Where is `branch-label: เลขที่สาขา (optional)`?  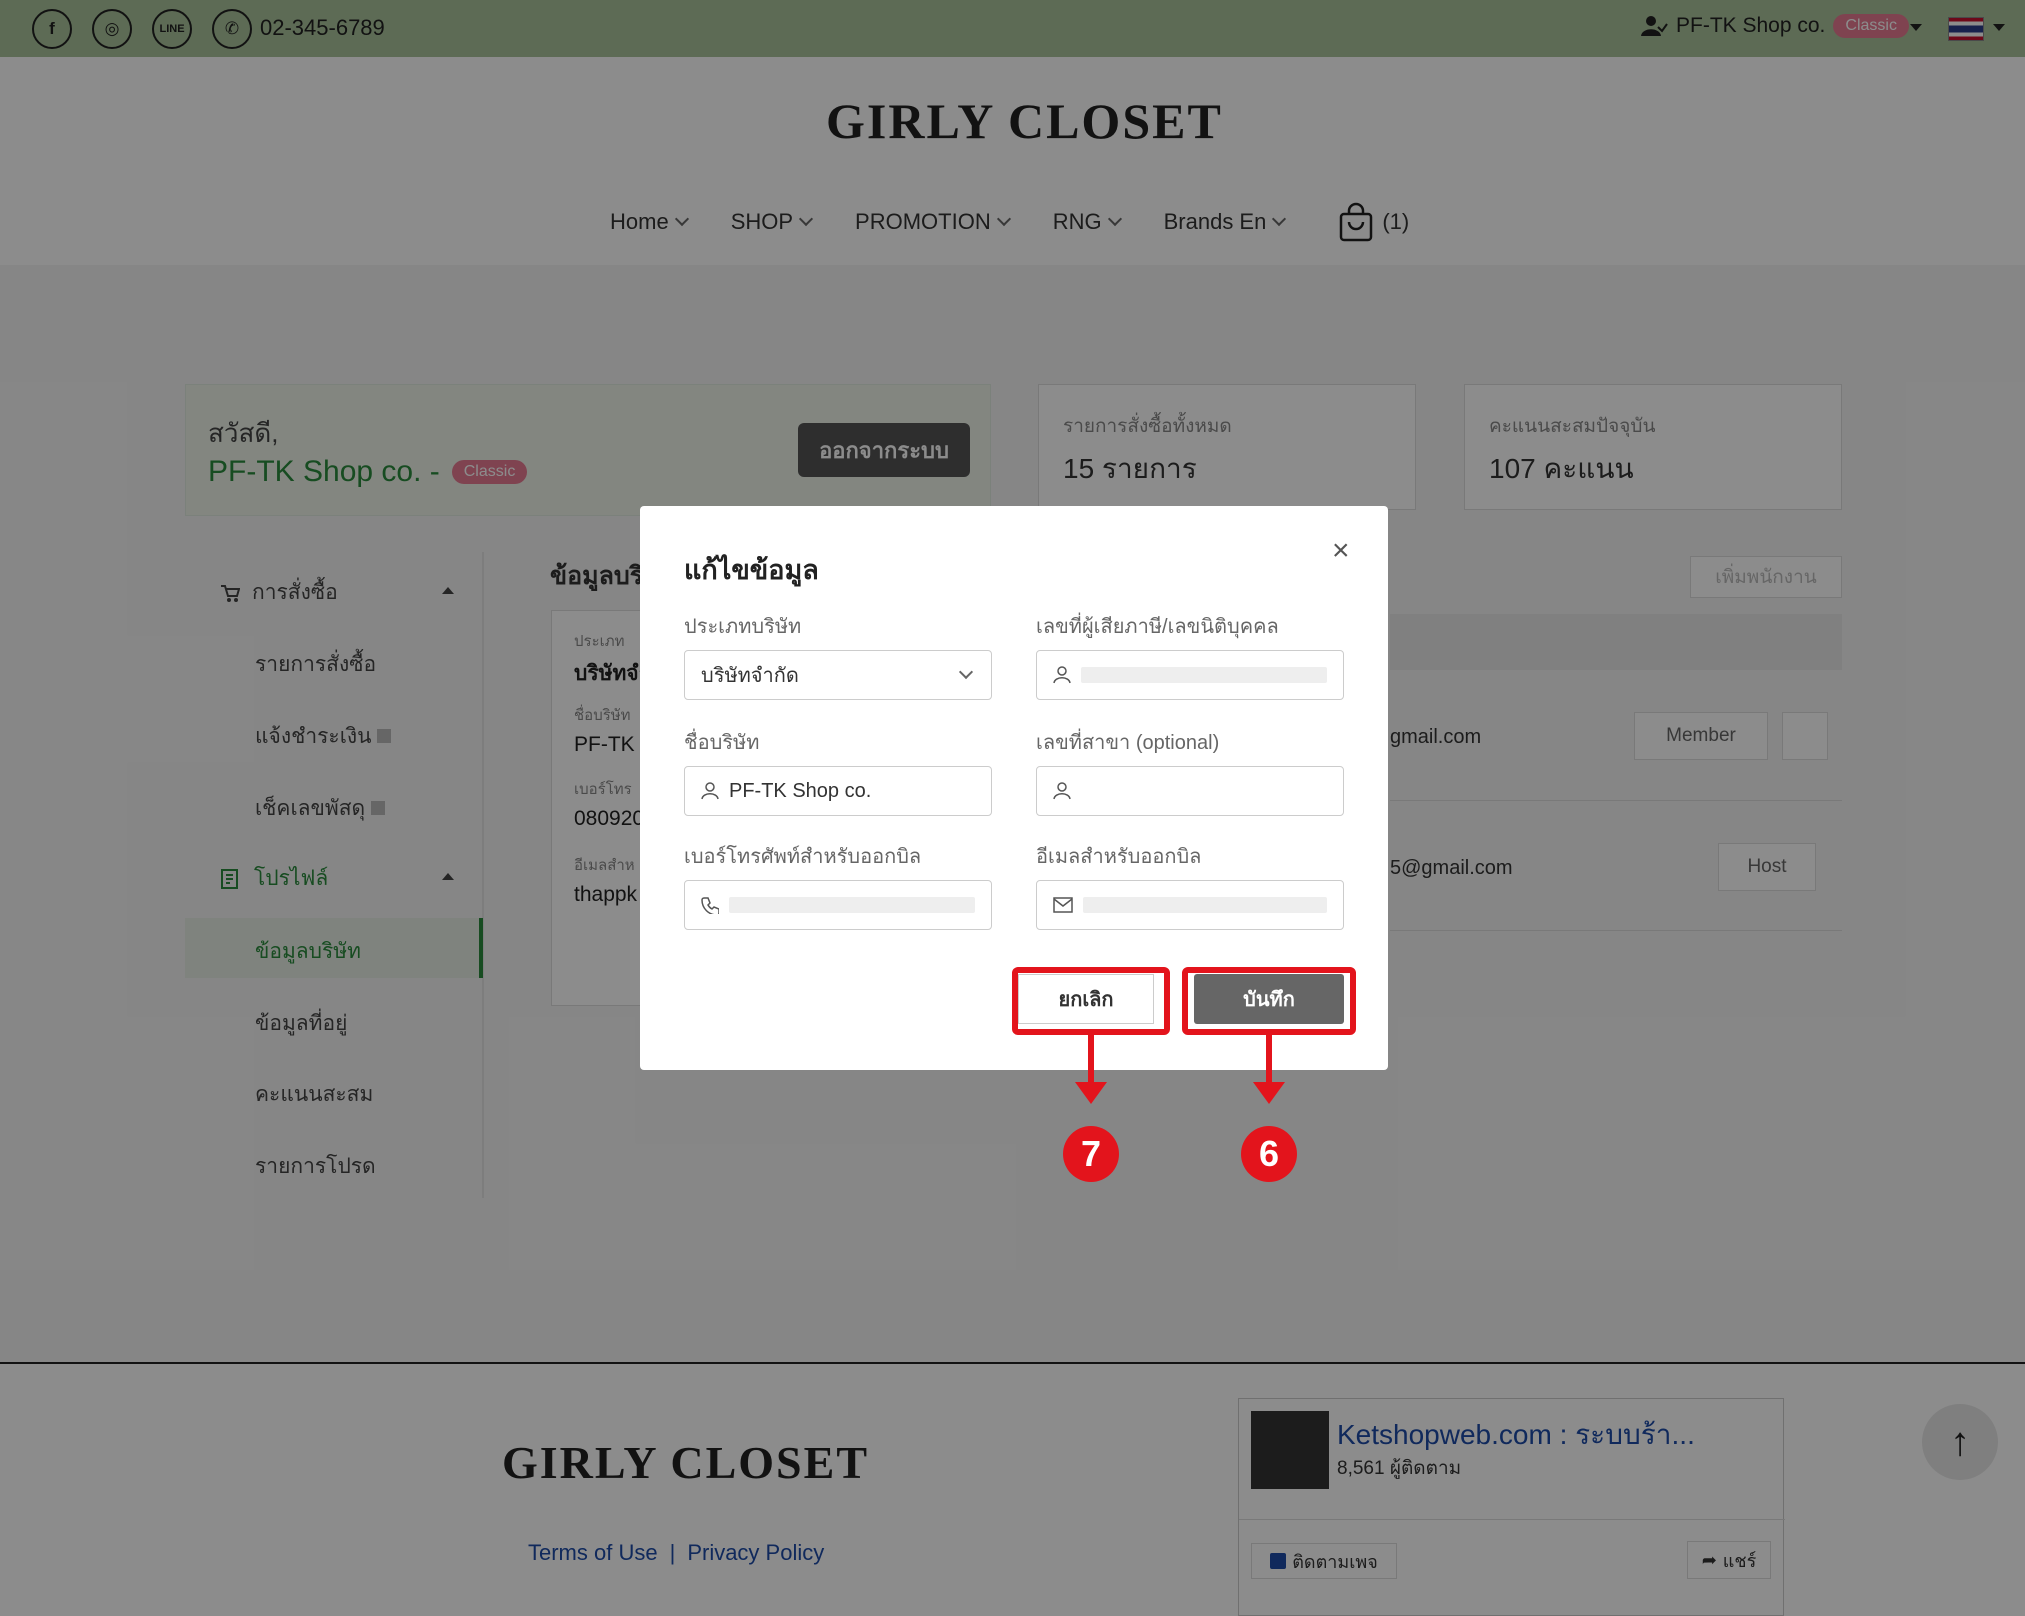 branch-label: เลขที่สาขา (optional) is located at coordinates (1128, 743).